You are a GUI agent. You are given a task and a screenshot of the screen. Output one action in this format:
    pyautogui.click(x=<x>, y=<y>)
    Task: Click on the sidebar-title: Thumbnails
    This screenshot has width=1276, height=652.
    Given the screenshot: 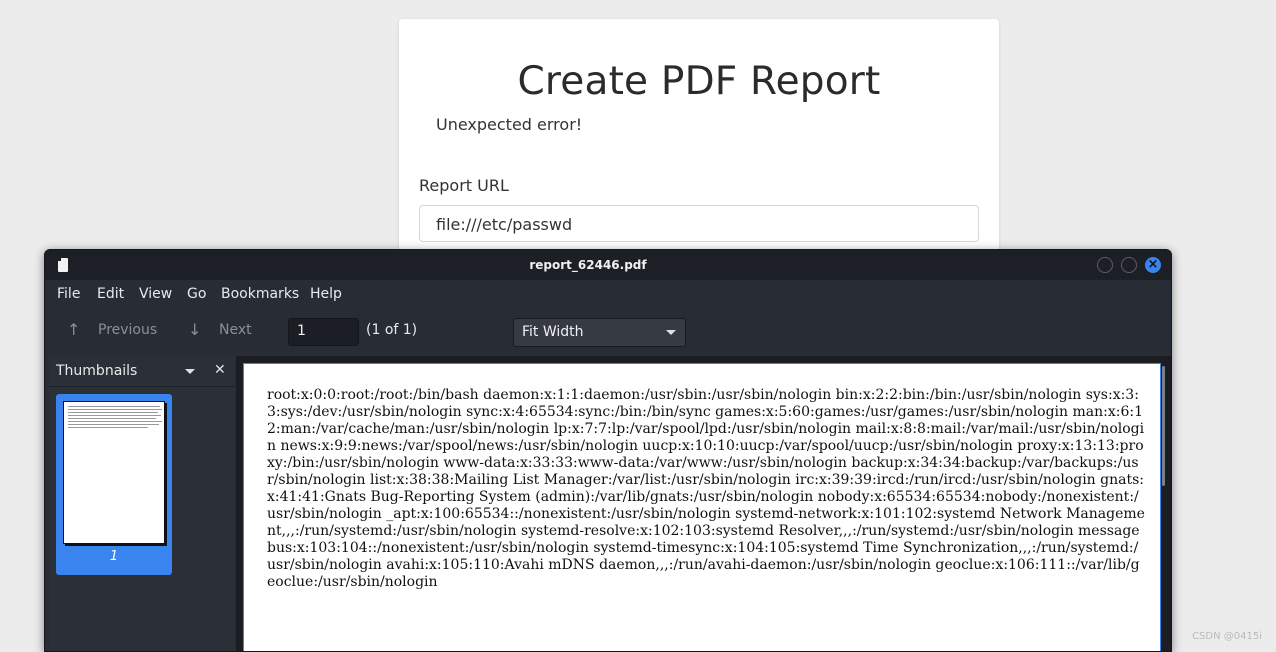 What is the action you would take?
    pyautogui.click(x=96, y=371)
    